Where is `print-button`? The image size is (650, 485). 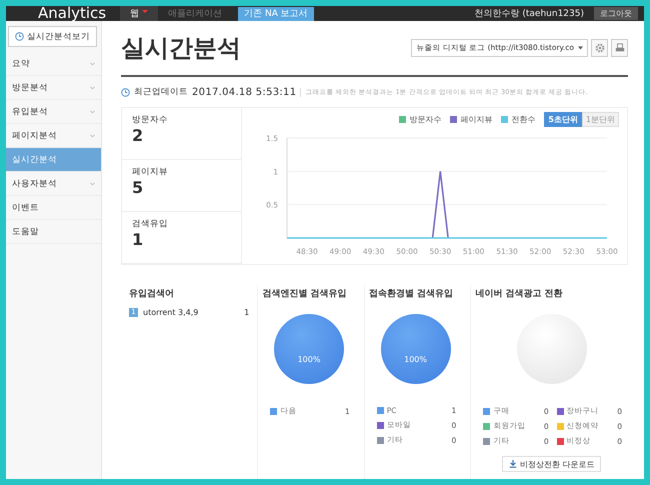
print-button is located at coordinates (619, 48).